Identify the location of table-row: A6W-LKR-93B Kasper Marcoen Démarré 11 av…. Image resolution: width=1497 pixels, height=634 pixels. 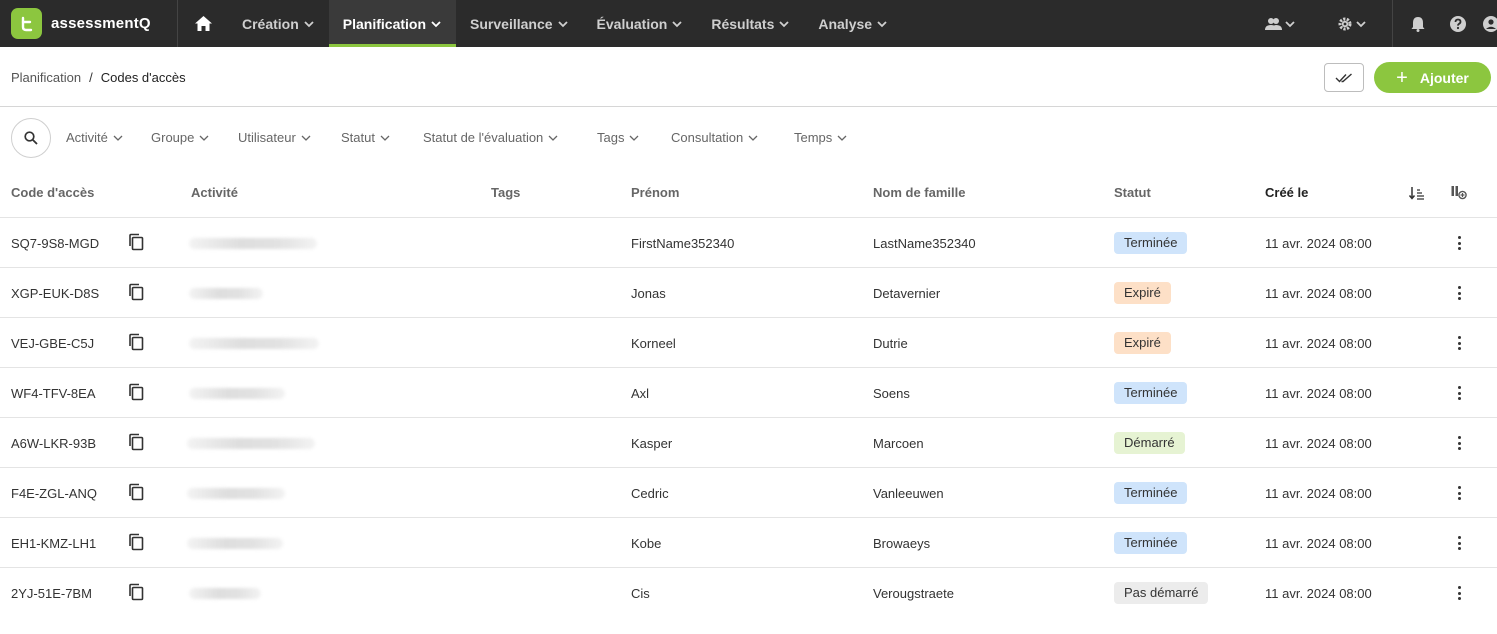
(748, 443).